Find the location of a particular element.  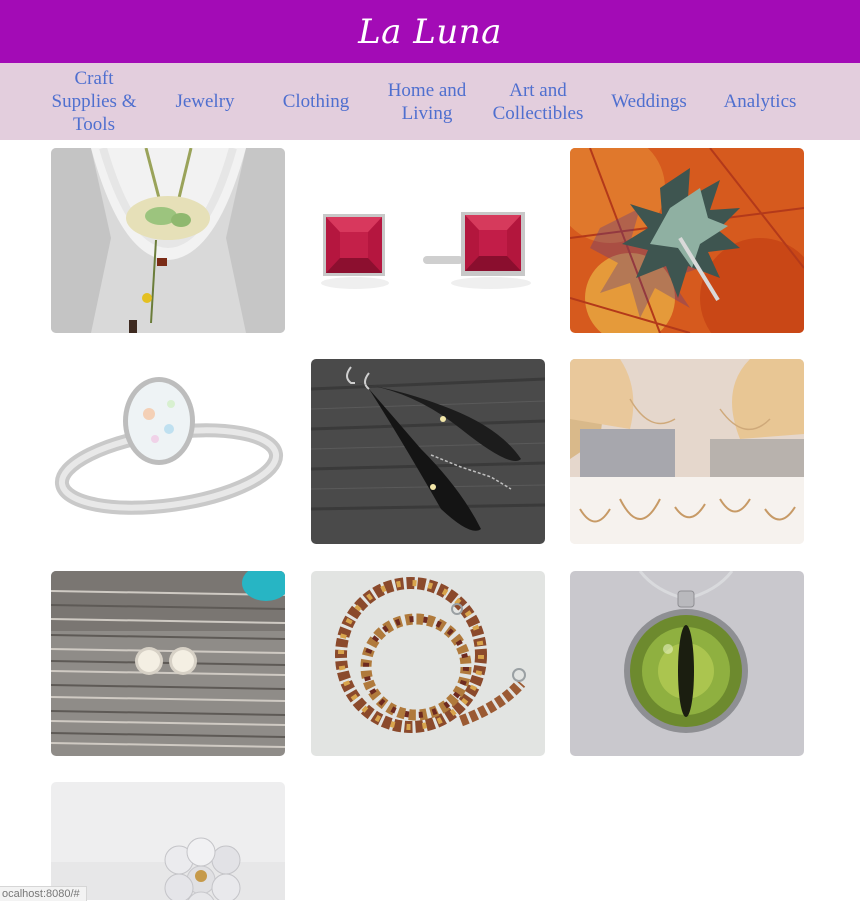

nav-item-art-and-collectibles: Art and Collectibles is located at coordinates (538, 101).